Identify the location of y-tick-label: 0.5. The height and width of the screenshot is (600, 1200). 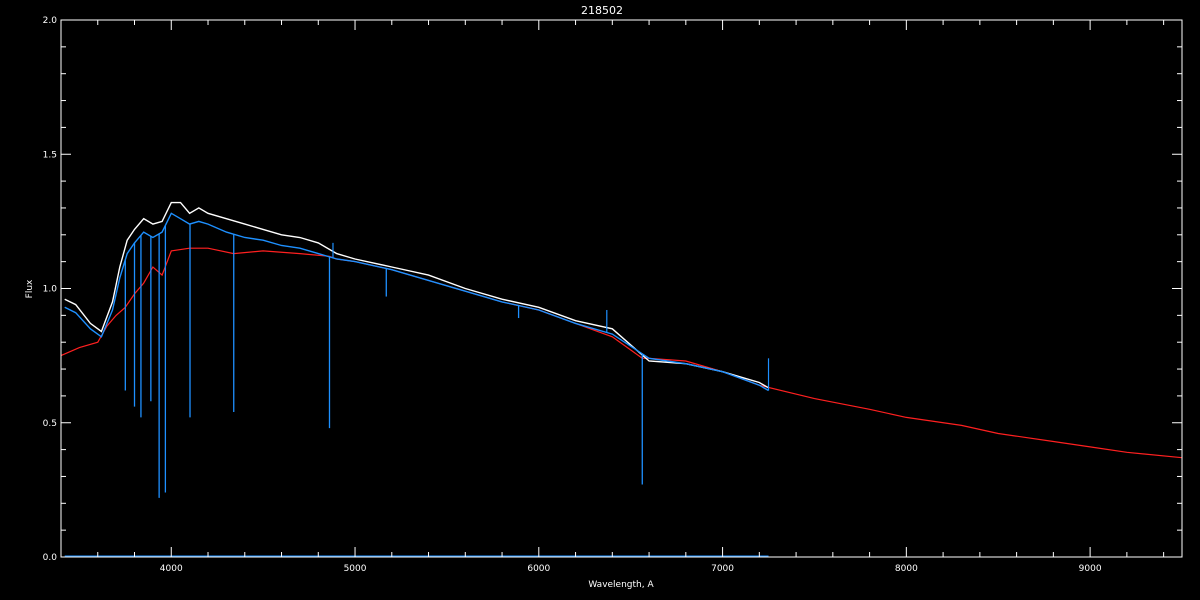
(50, 424).